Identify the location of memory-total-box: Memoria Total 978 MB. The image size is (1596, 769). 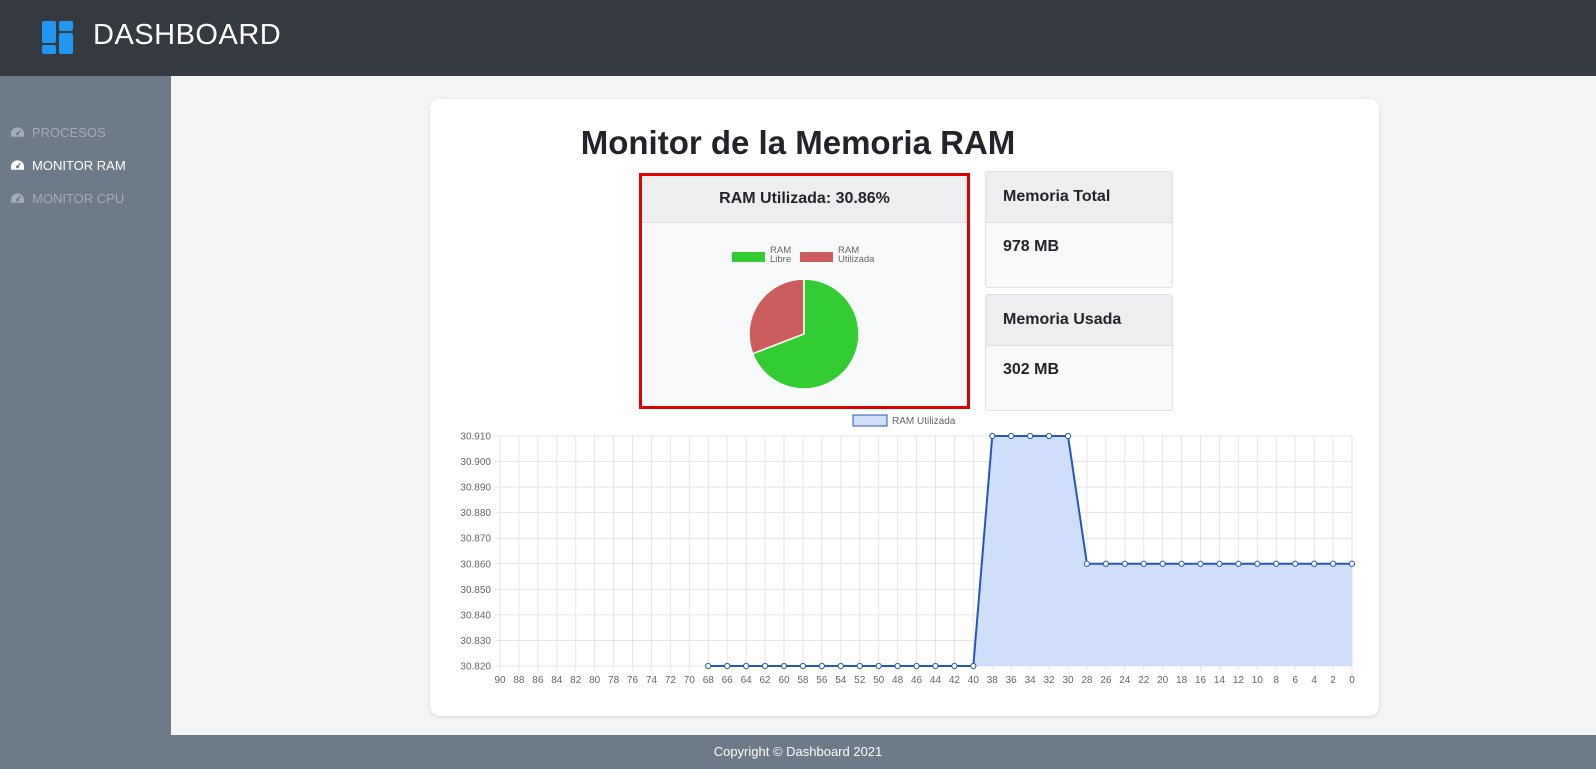
(1079, 229).